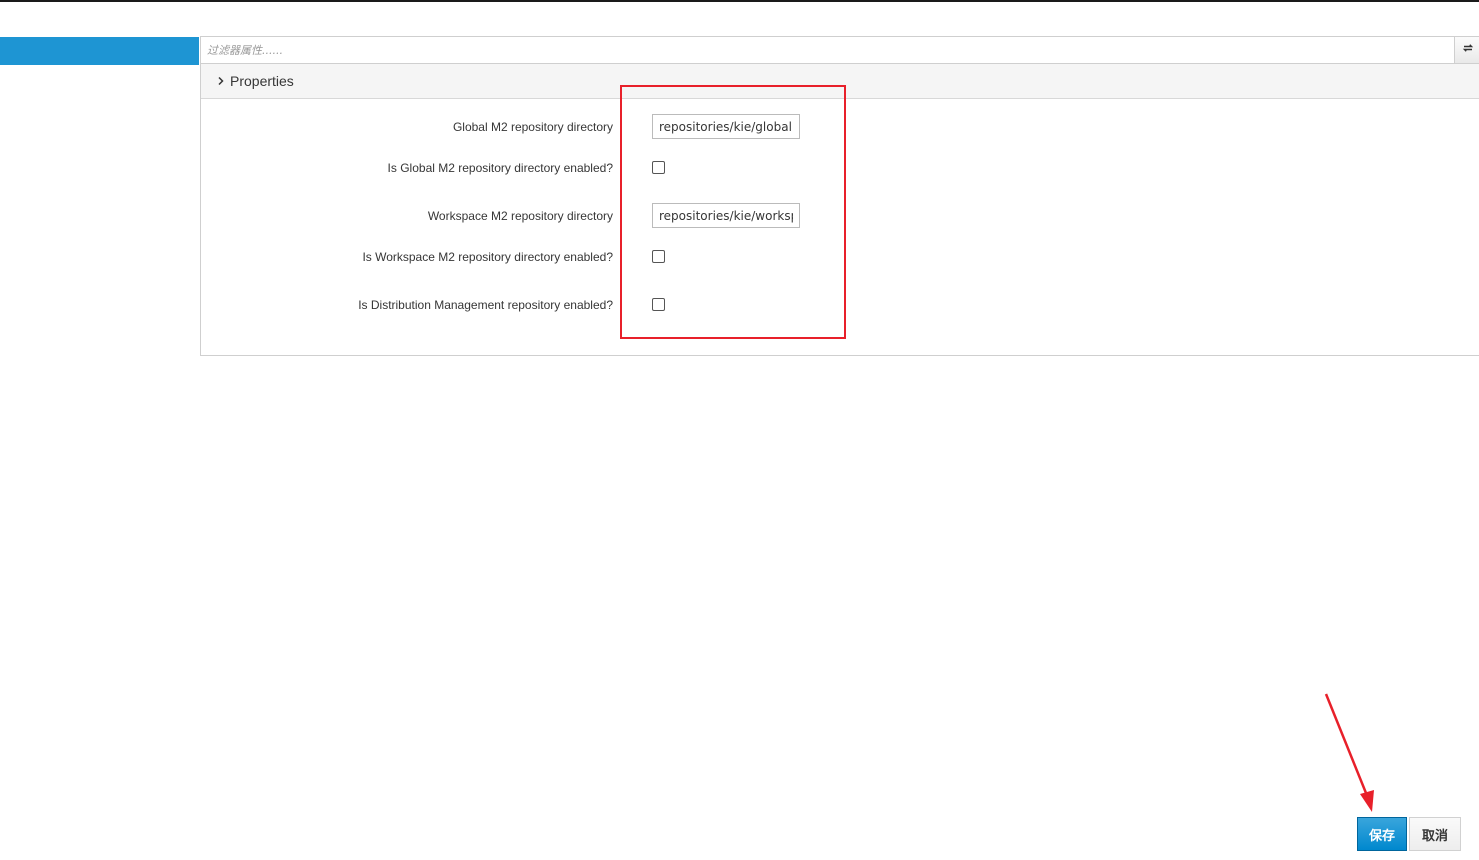 This screenshot has width=1479, height=860. I want to click on form-row-workspace-dir: Workspace M2 repository directory, so click(840, 216).